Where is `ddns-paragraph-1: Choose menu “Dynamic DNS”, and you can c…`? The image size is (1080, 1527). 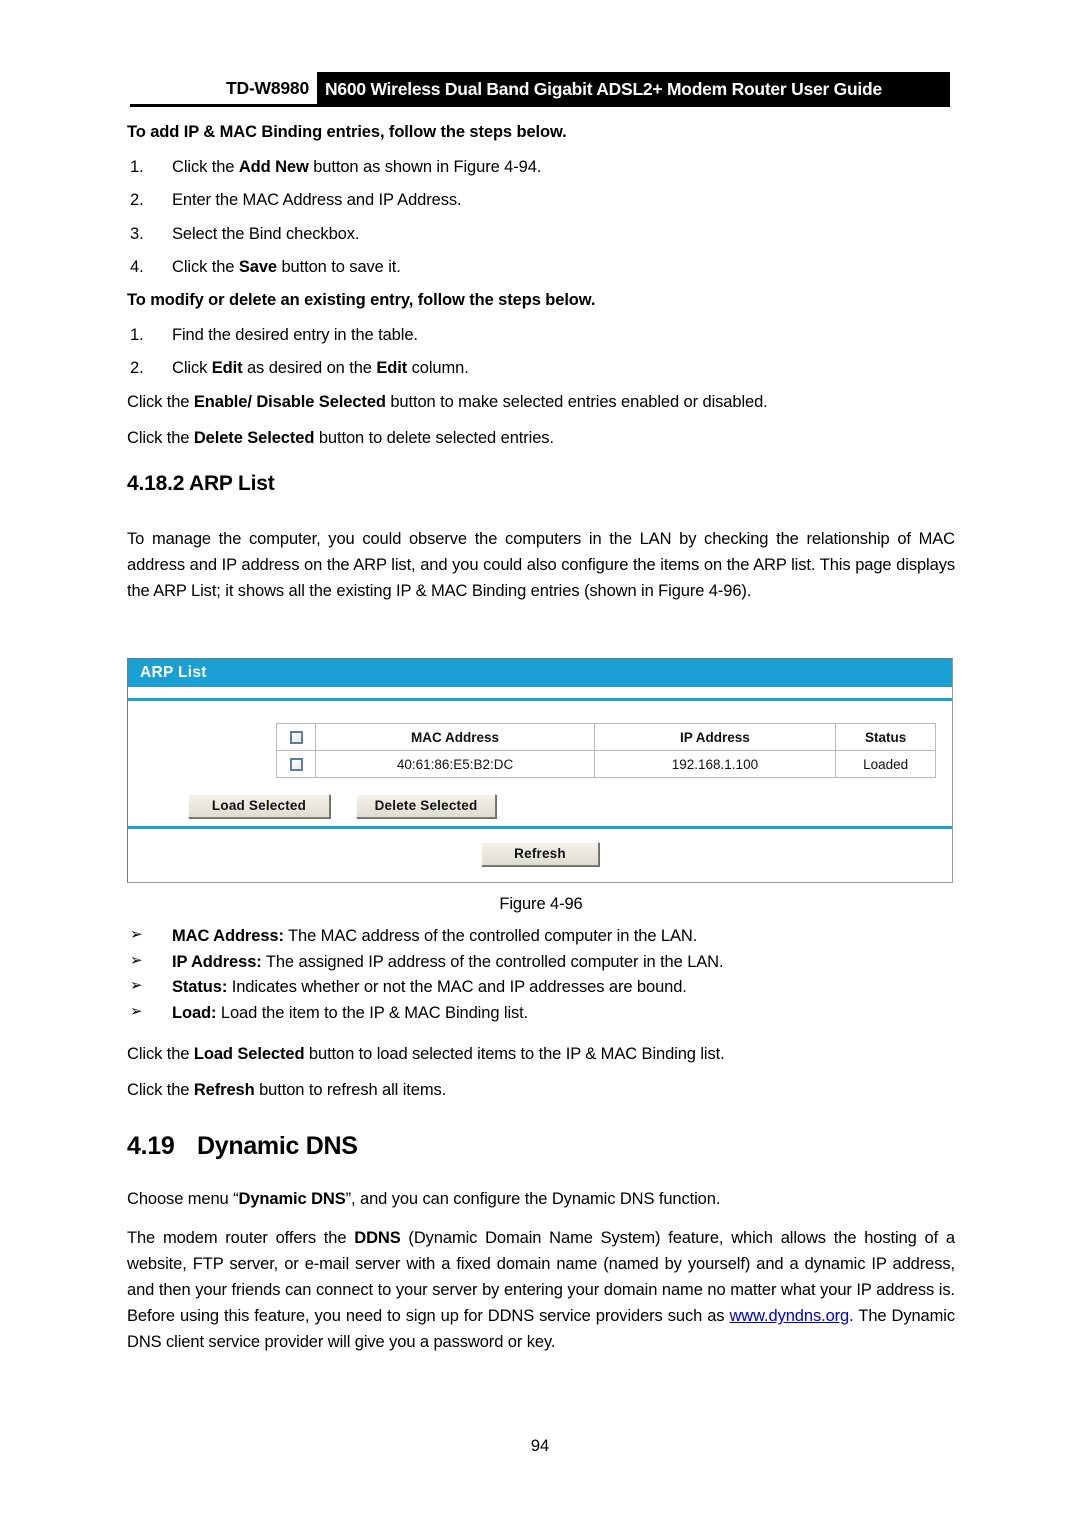
ddns-paragraph-1: Choose menu “Dynamic DNS”, and you can c… is located at coordinates (541, 1200).